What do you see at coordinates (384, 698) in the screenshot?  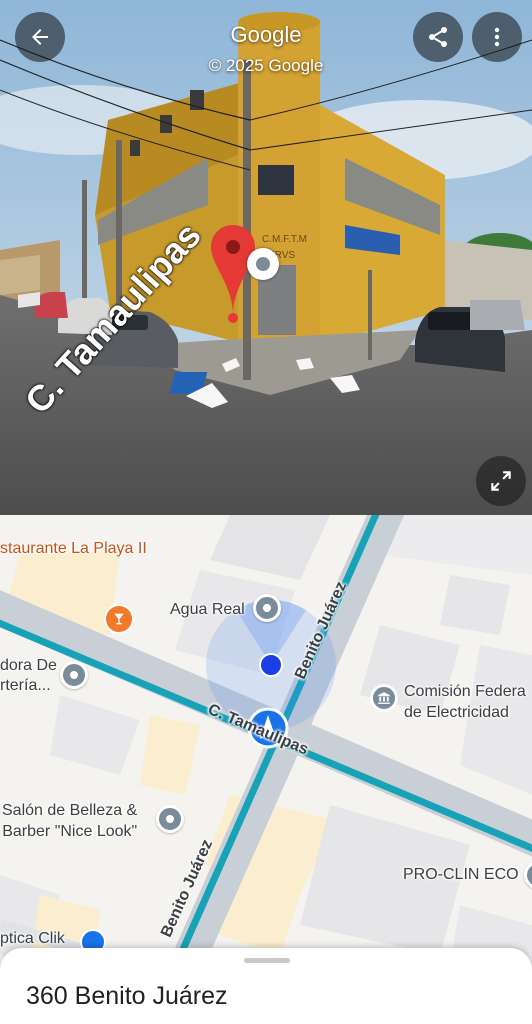 I see `government-icon` at bounding box center [384, 698].